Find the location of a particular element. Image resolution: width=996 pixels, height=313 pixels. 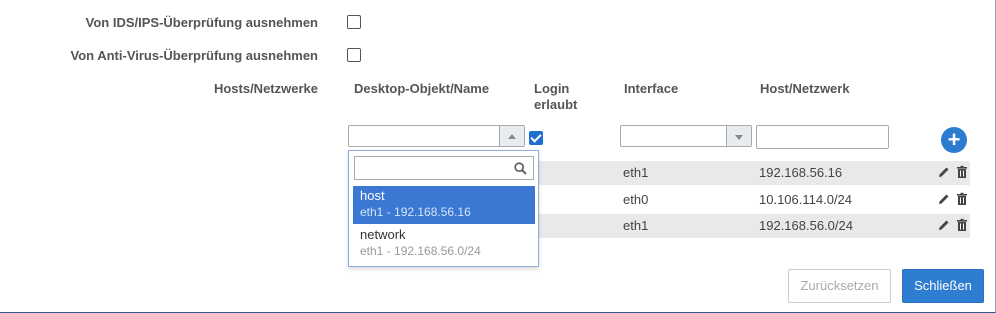

col-header-host: Host/Netzwerk is located at coordinates (805, 88).